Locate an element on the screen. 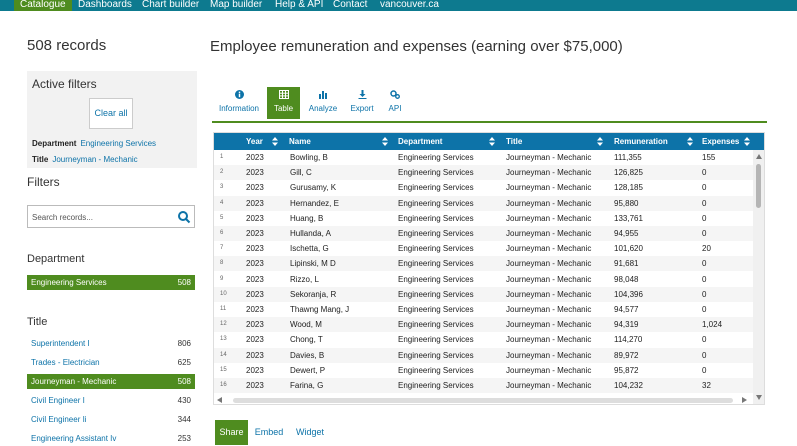  nav-item-dashboards: Dashboards is located at coordinates (105, 5).